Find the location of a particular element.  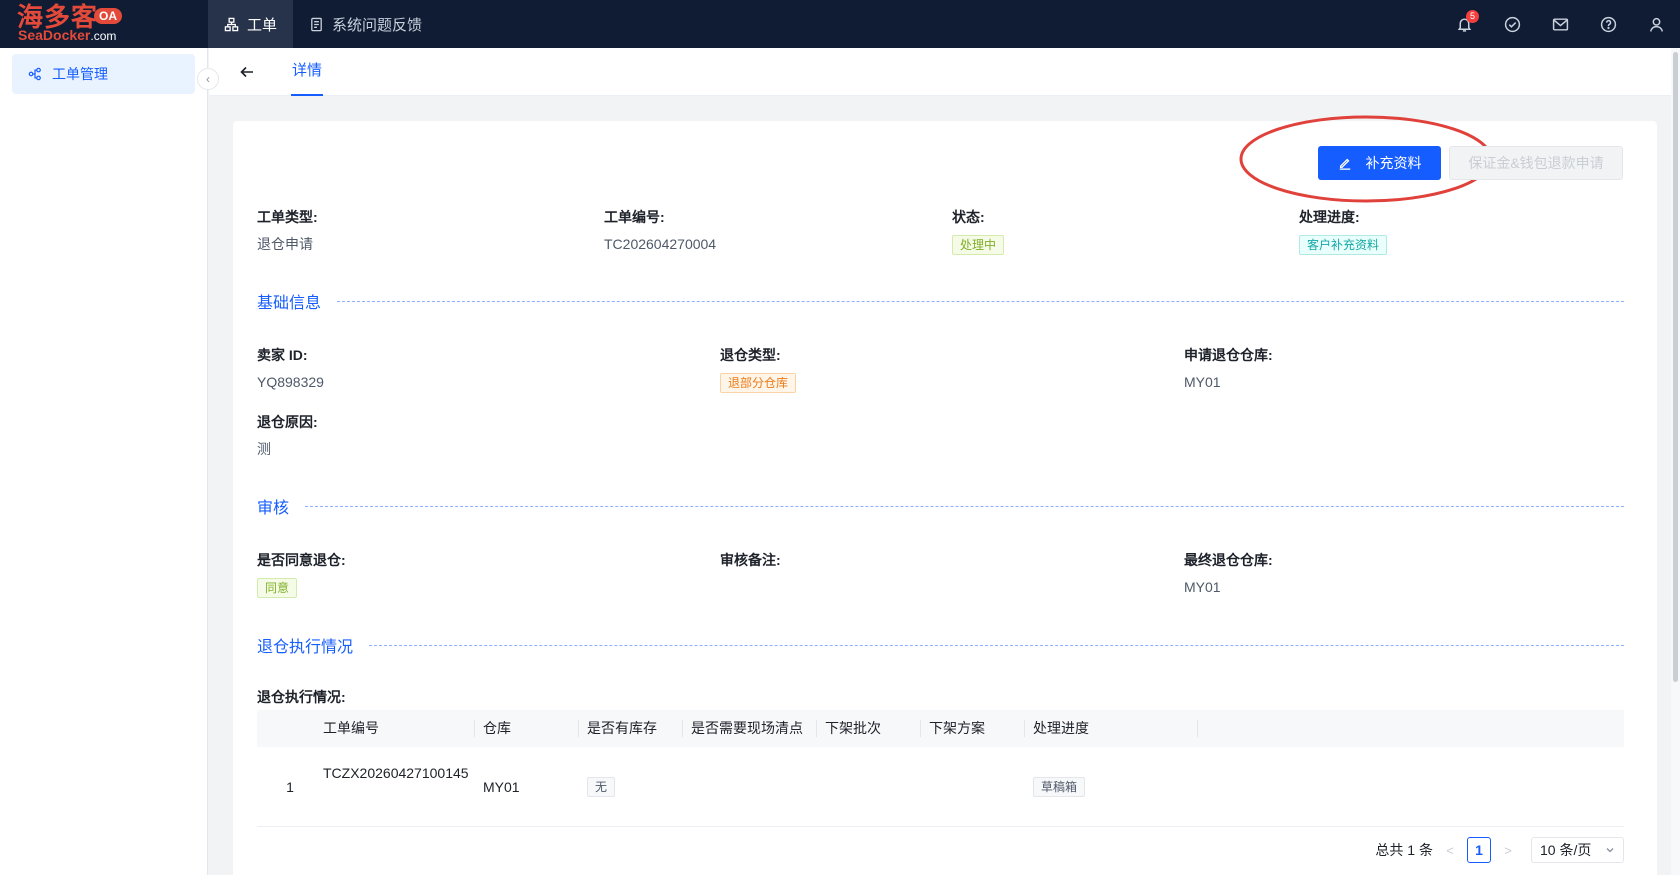

back-button is located at coordinates (247, 72).